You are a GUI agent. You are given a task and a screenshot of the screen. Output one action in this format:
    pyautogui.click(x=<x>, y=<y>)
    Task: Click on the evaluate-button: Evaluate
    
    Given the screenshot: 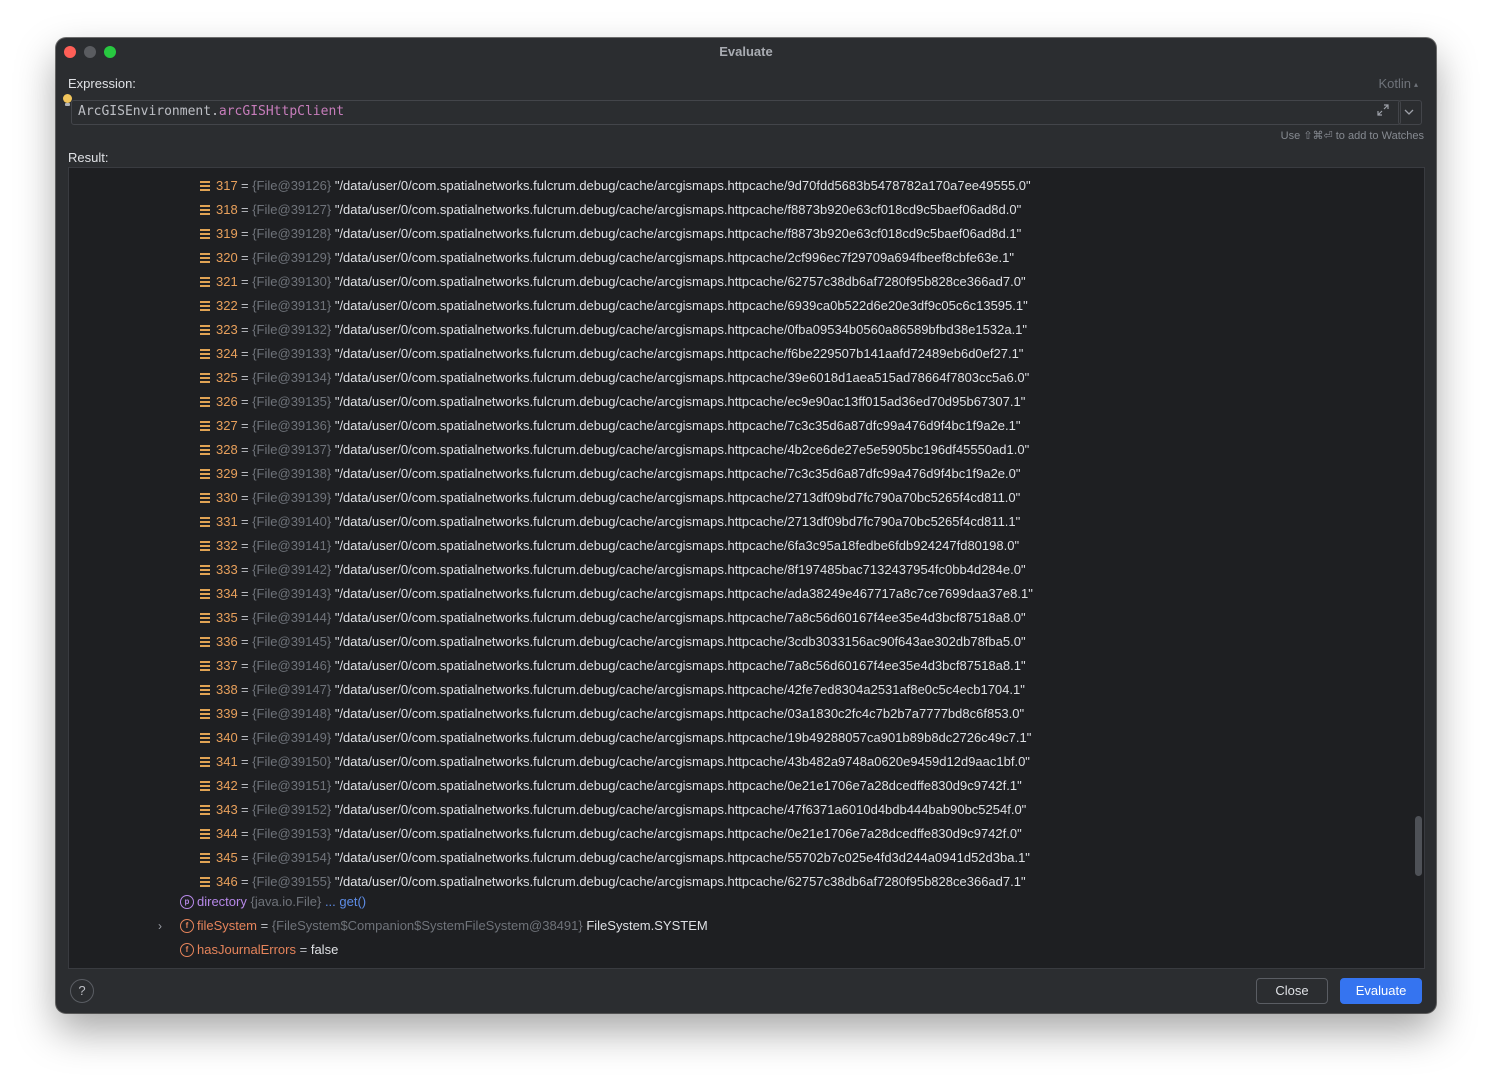 What is the action you would take?
    pyautogui.click(x=1381, y=991)
    